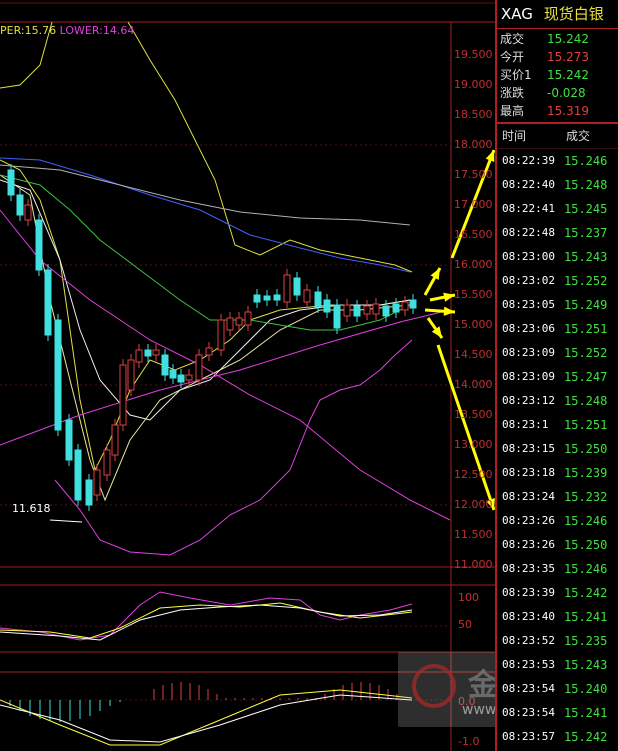 Image resolution: width=618 pixels, height=751 pixels. I want to click on quote-row: 今开 15.273, so click(557, 57).